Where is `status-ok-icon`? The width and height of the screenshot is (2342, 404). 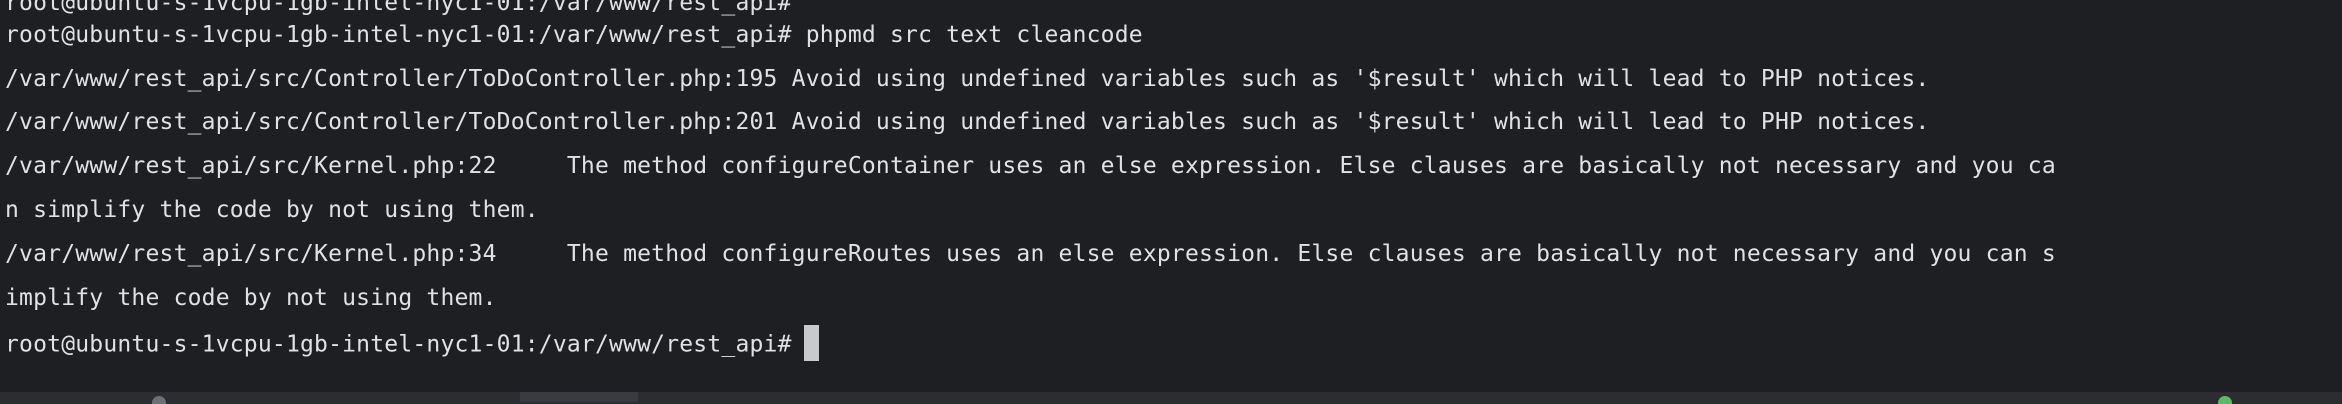
status-ok-icon is located at coordinates (2225, 400).